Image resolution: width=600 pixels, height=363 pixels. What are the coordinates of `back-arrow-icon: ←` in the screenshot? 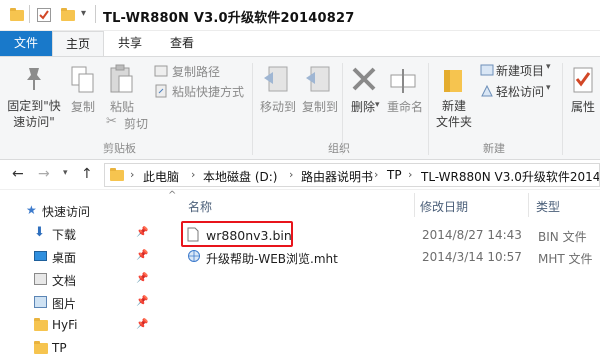 It's located at (18, 174).